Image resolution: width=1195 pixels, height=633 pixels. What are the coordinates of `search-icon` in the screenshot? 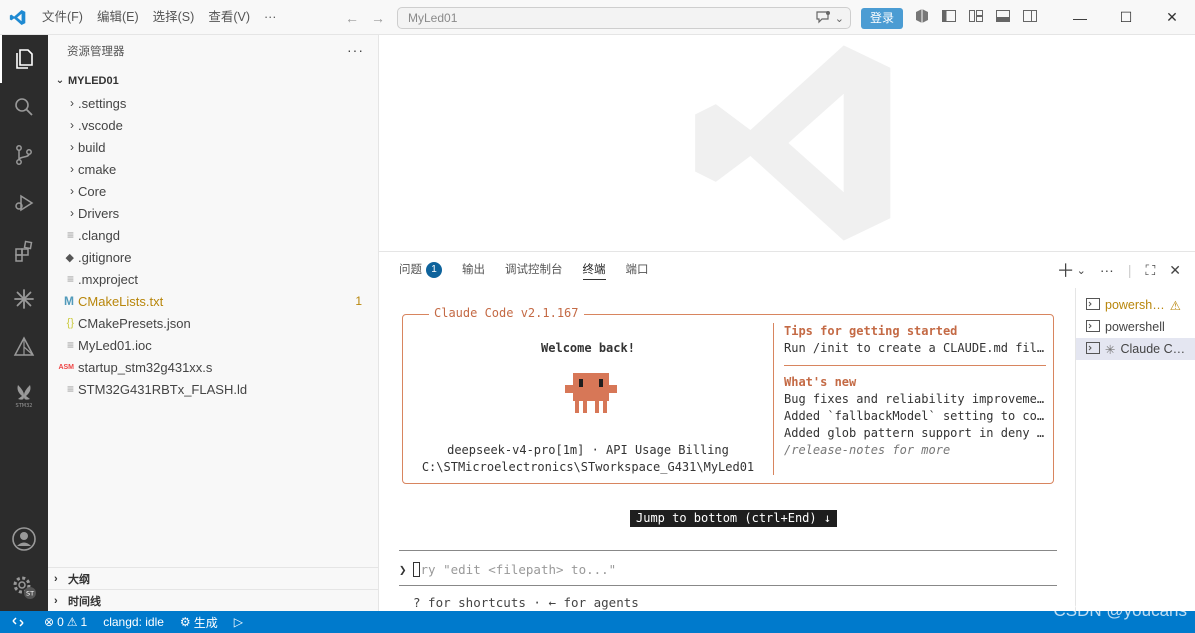 It's located at (24, 107).